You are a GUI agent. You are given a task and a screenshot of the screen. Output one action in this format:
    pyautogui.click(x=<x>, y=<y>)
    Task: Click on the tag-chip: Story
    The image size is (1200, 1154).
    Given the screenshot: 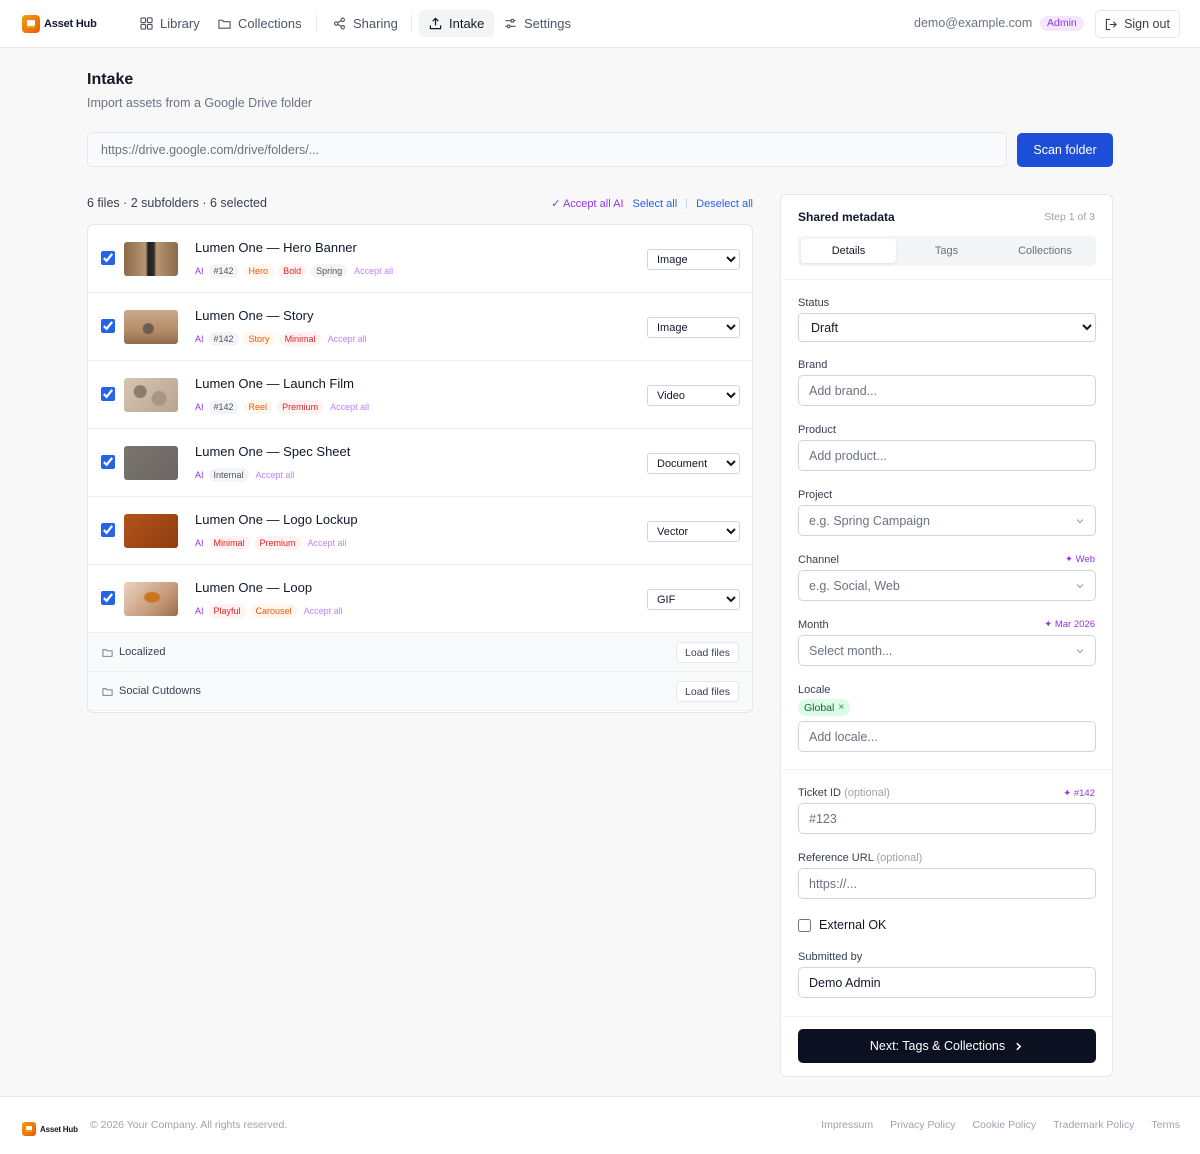 What is the action you would take?
    pyautogui.click(x=259, y=338)
    